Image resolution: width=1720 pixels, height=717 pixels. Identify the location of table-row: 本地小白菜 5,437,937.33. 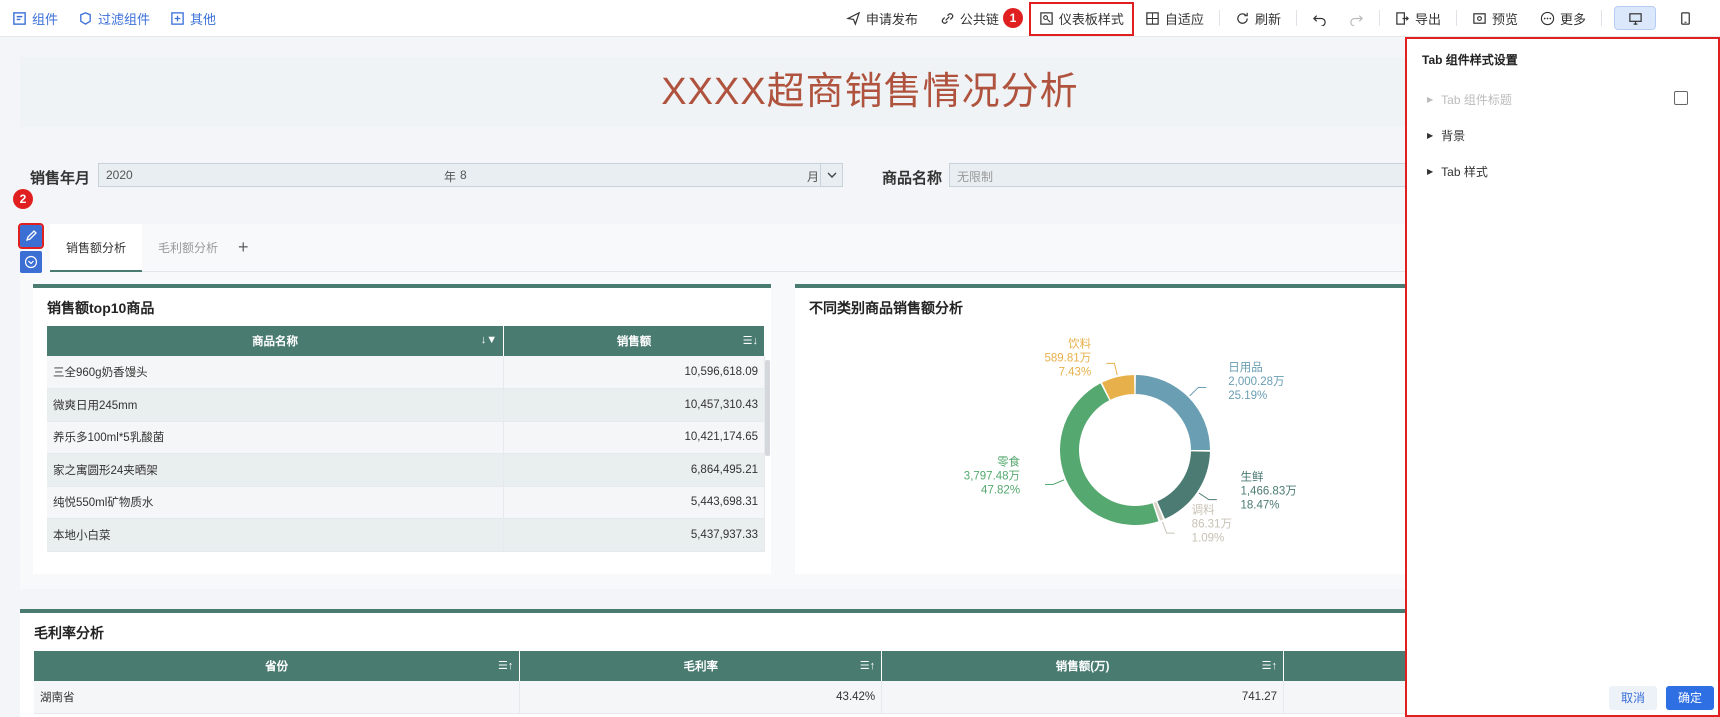
(406, 535).